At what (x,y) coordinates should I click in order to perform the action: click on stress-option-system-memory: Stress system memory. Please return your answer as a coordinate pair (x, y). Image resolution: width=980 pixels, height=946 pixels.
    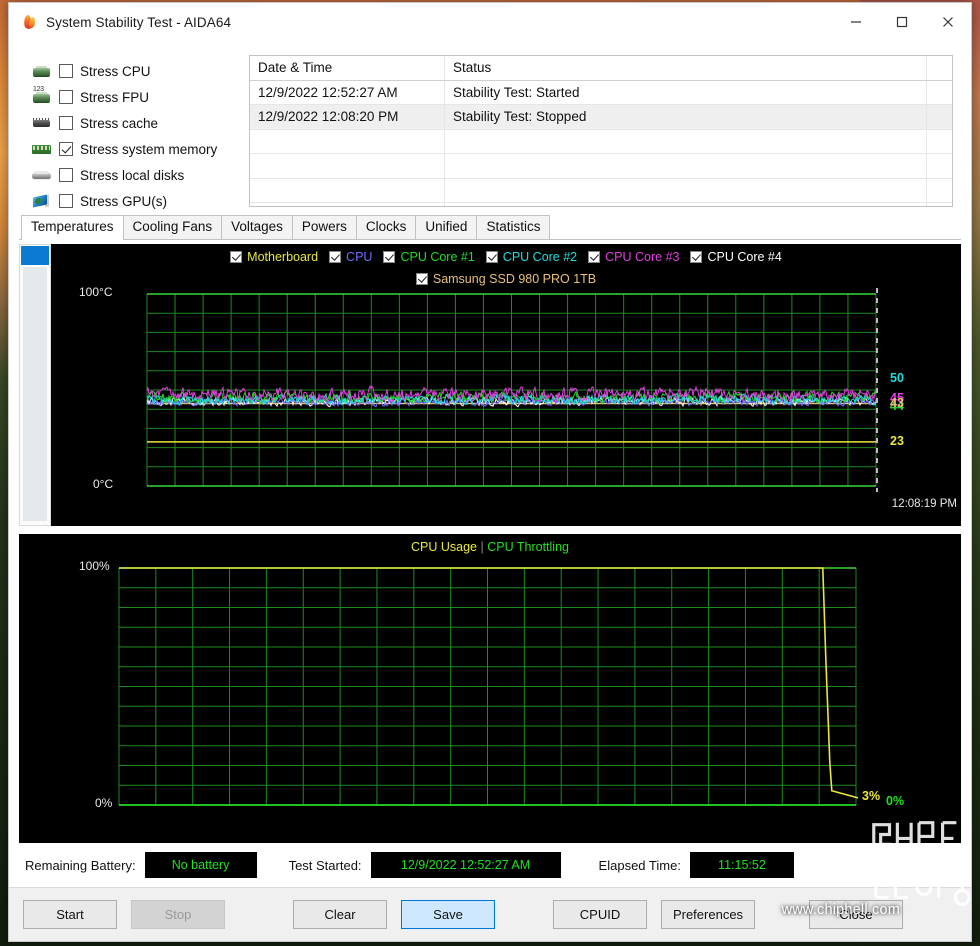
    Looking at the image, I should click on (136, 149).